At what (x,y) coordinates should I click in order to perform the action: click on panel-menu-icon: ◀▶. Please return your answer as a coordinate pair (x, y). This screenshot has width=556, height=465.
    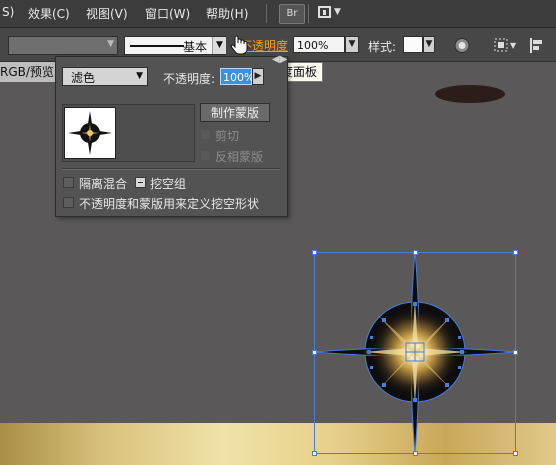
    Looking at the image, I should click on (279, 59).